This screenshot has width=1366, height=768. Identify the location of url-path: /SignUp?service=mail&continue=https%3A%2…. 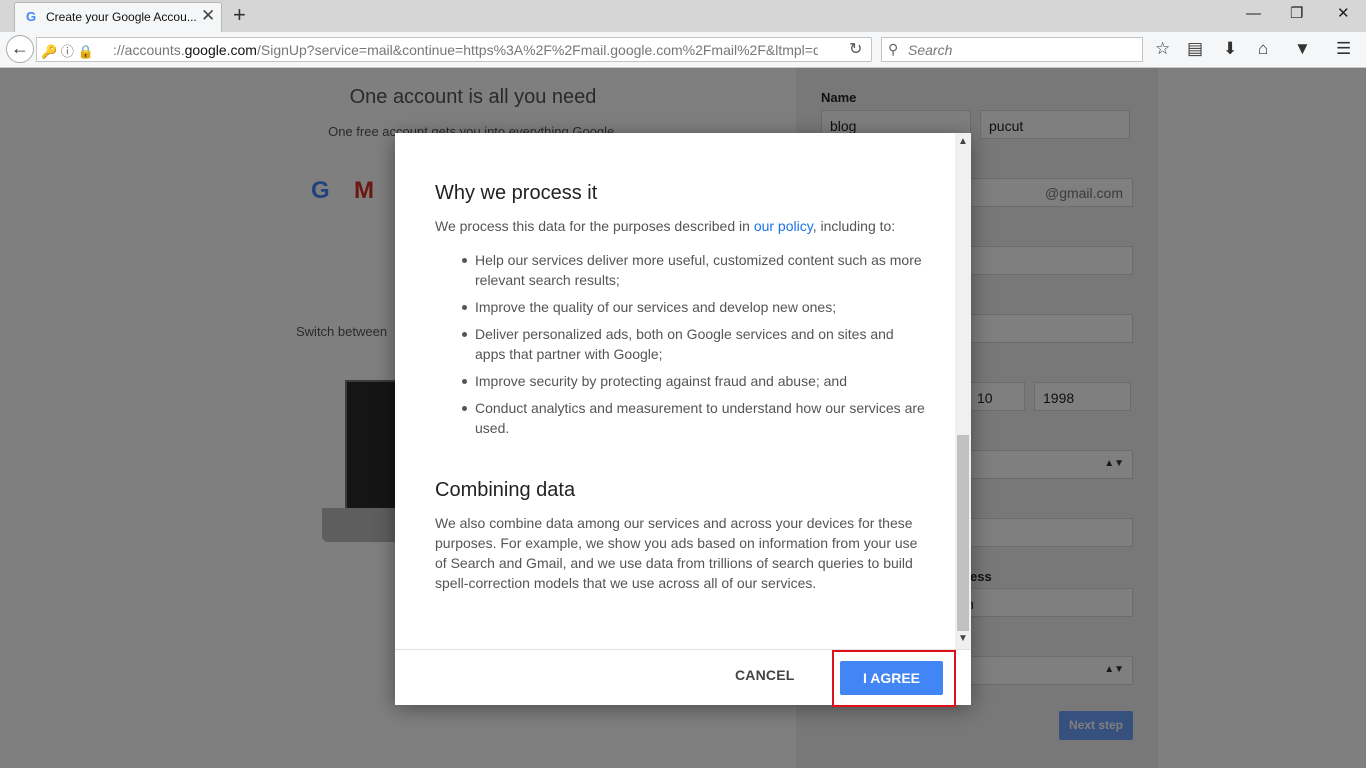
(537, 50).